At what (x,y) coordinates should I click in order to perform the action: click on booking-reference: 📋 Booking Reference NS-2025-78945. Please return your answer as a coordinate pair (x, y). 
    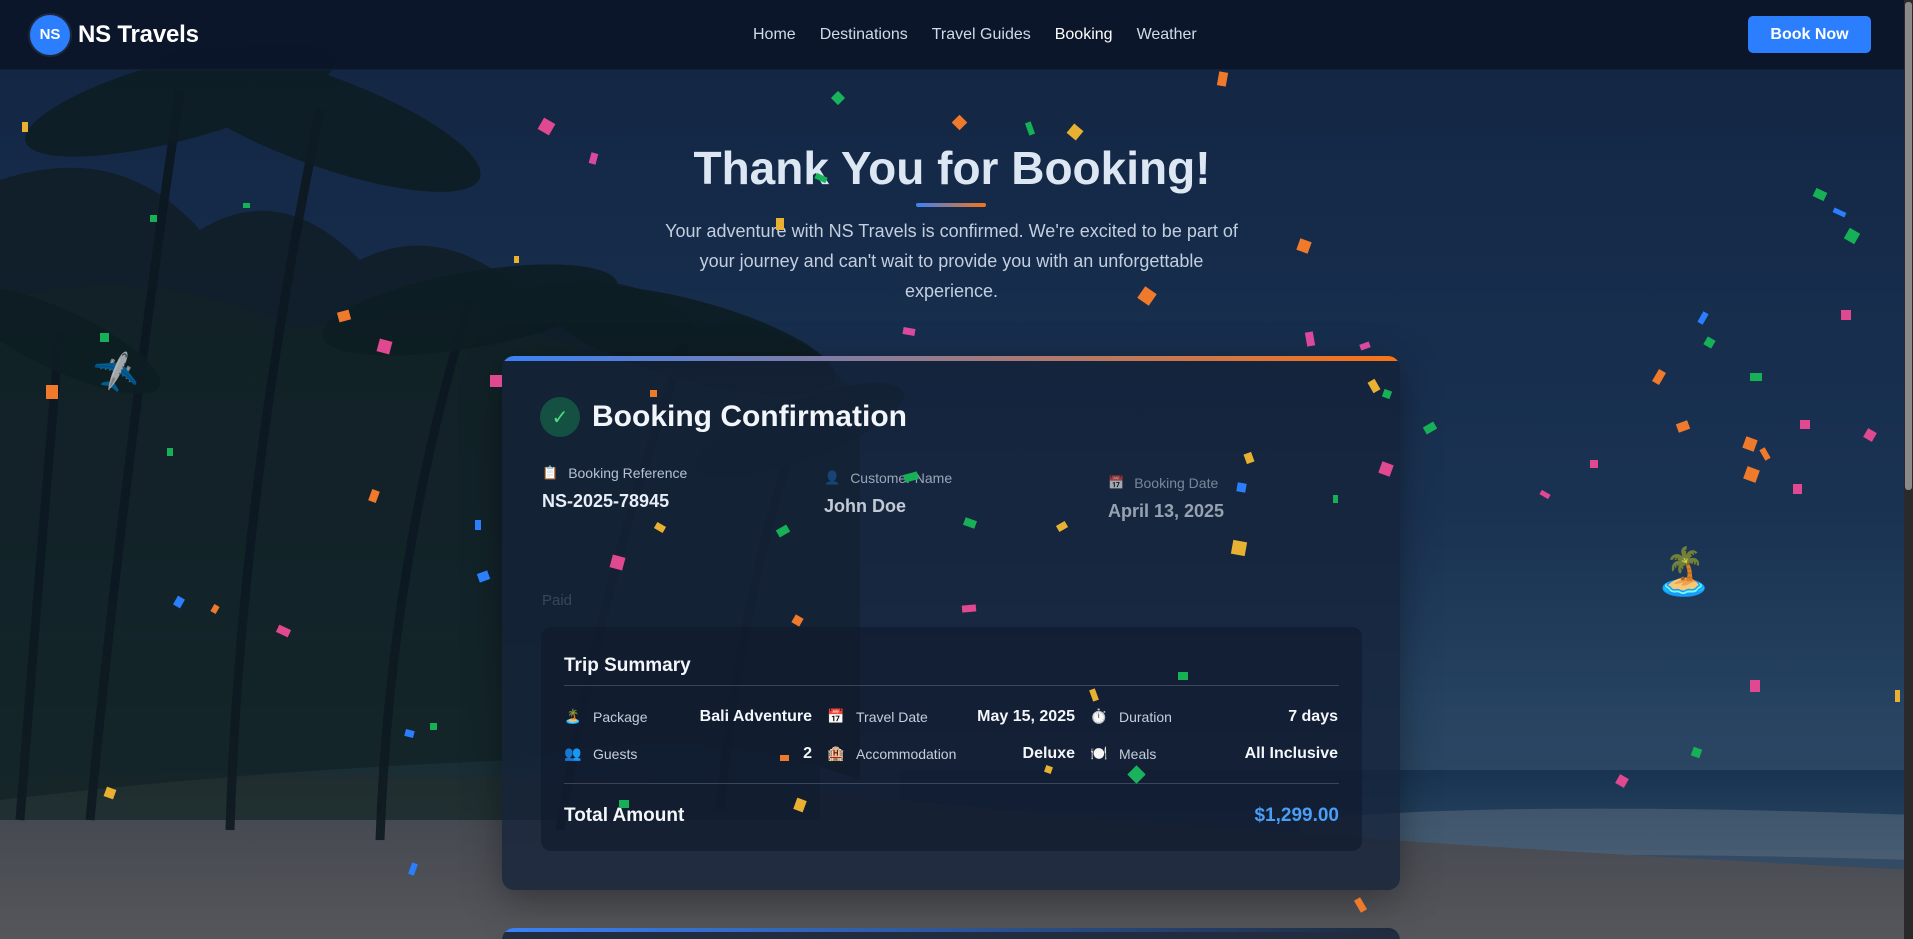
    Looking at the image, I should click on (614, 488).